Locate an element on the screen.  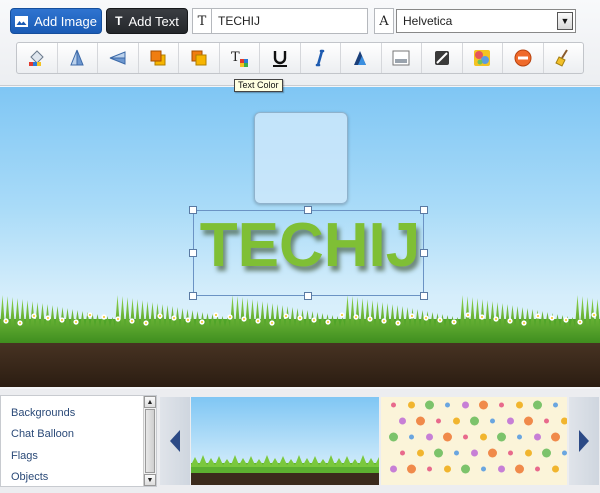
text-input is located at coordinates (290, 21).